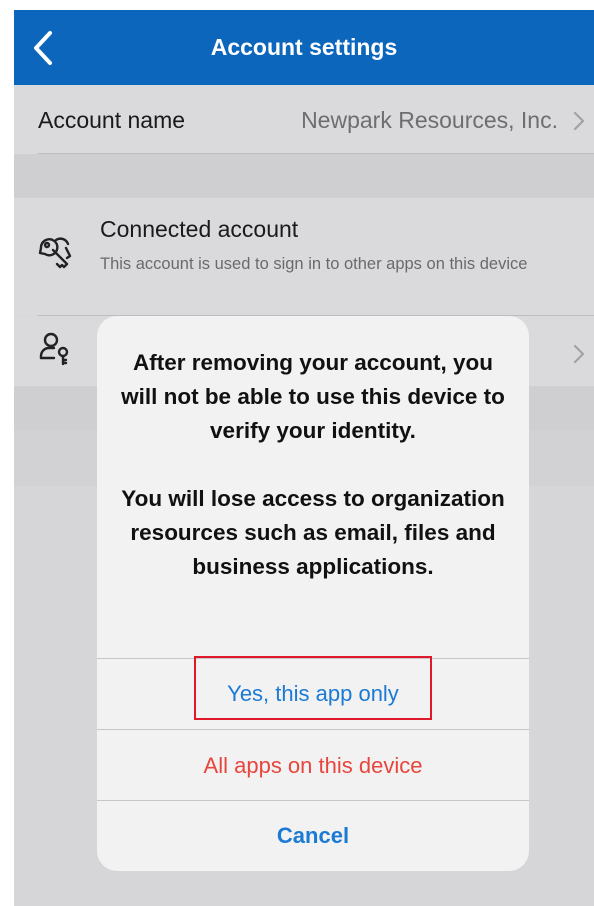 This screenshot has width=594, height=906. What do you see at coordinates (429, 120) in the screenshot?
I see `account-name-value: Newpark Resources, Inc.` at bounding box center [429, 120].